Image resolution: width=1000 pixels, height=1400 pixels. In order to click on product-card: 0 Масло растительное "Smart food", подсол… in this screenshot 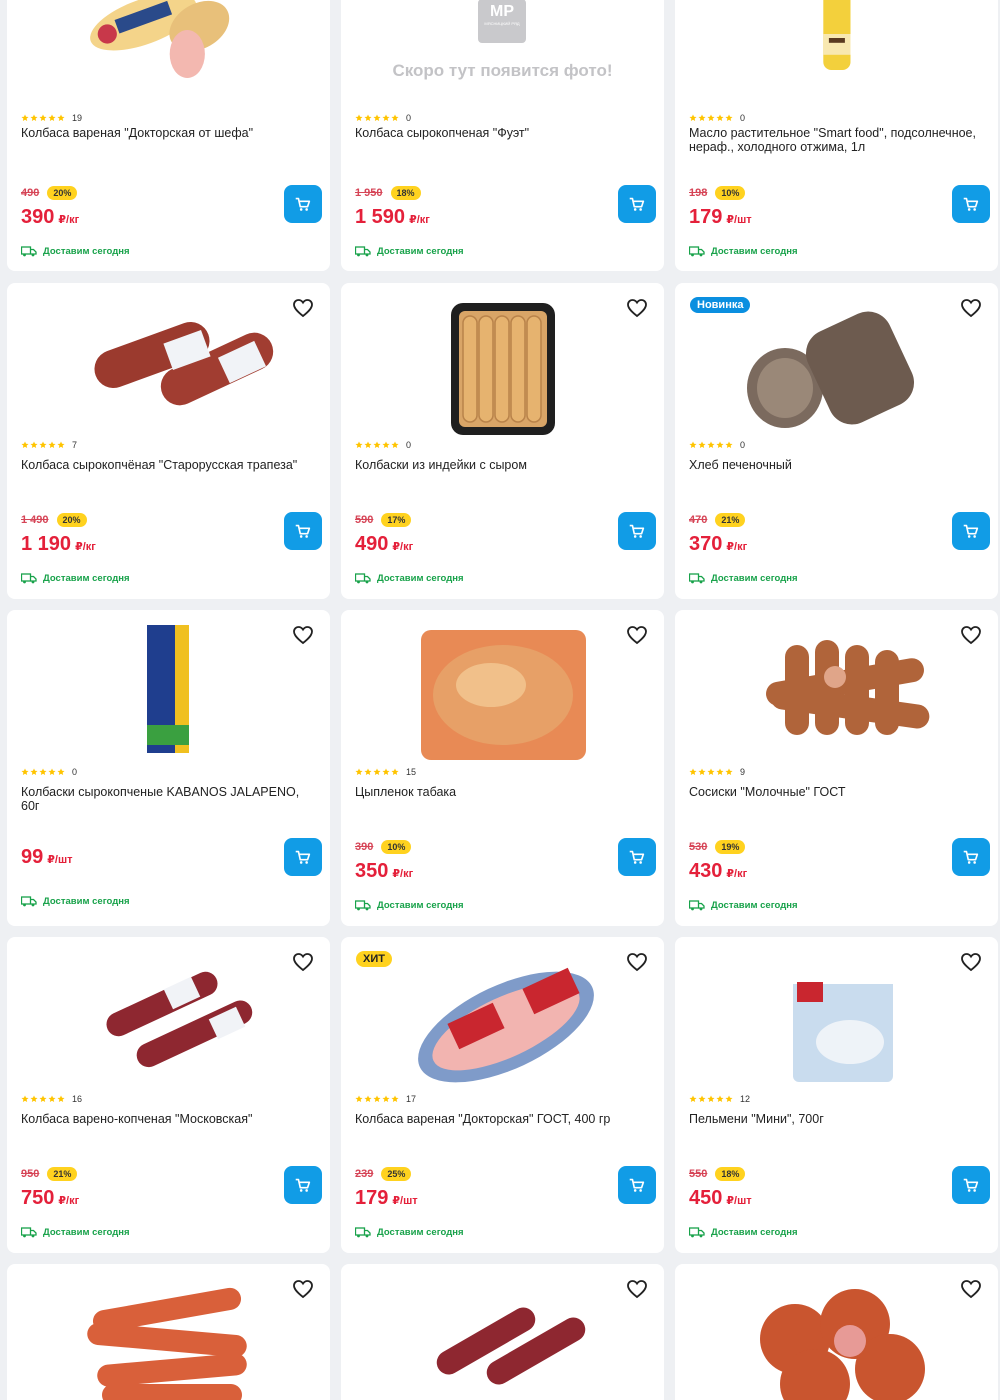, I will do `click(836, 135)`.